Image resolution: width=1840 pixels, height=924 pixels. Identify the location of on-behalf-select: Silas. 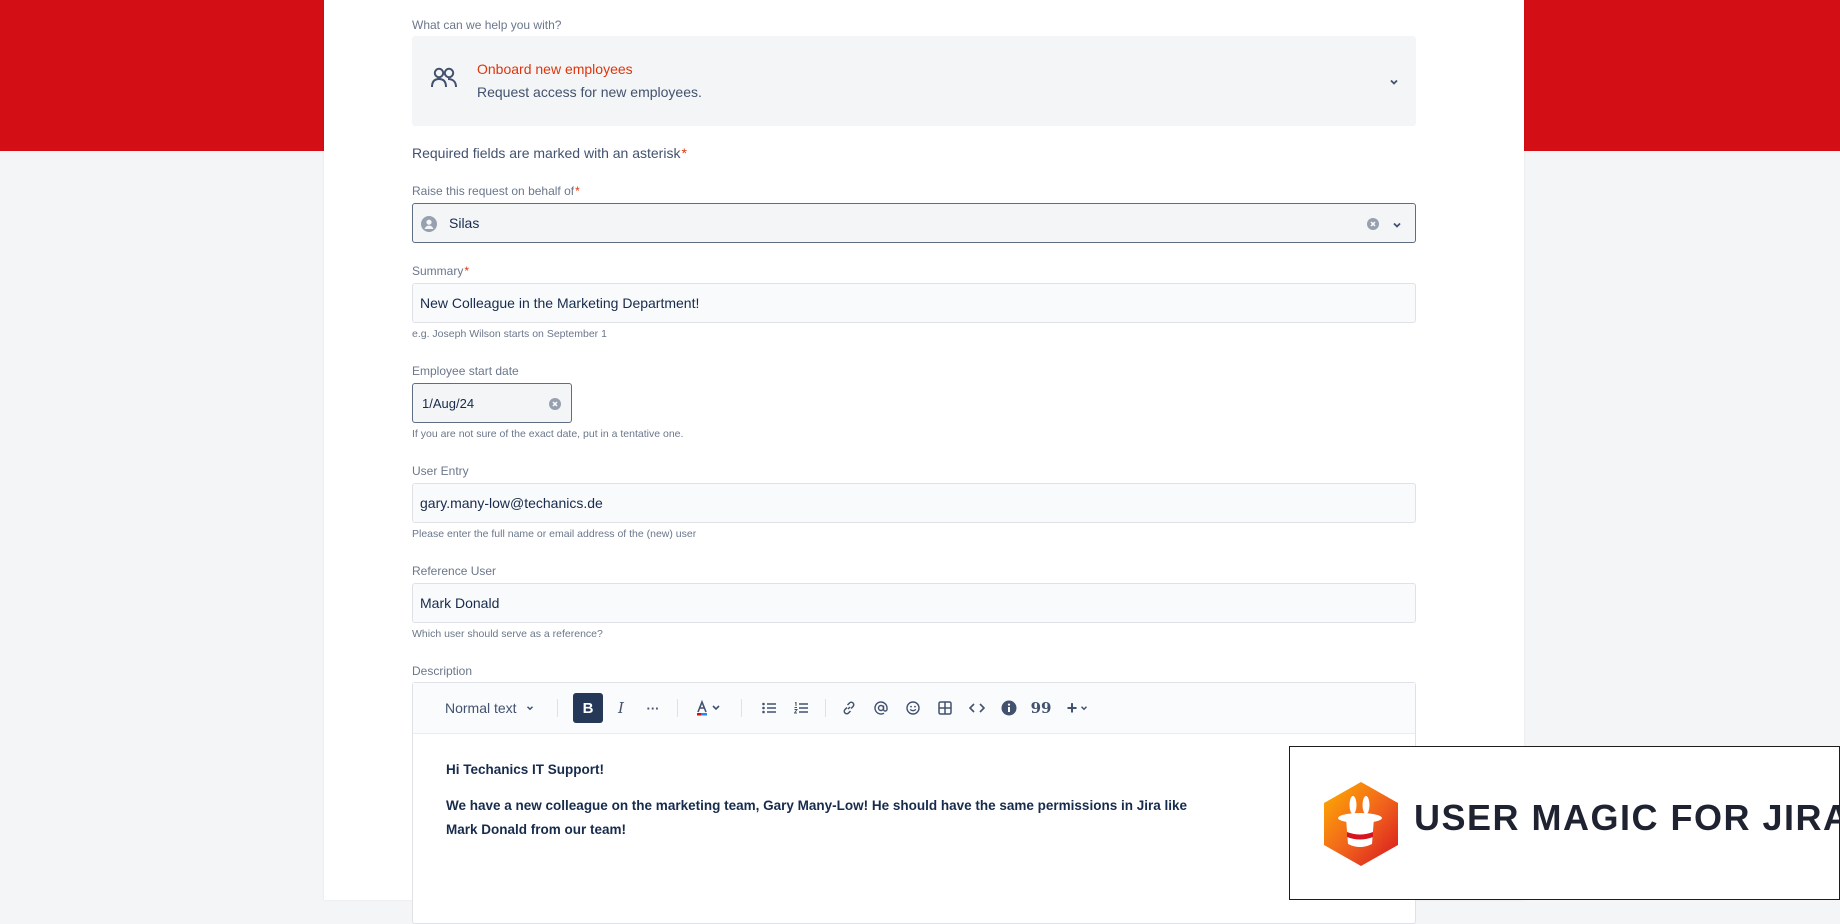
(914, 223).